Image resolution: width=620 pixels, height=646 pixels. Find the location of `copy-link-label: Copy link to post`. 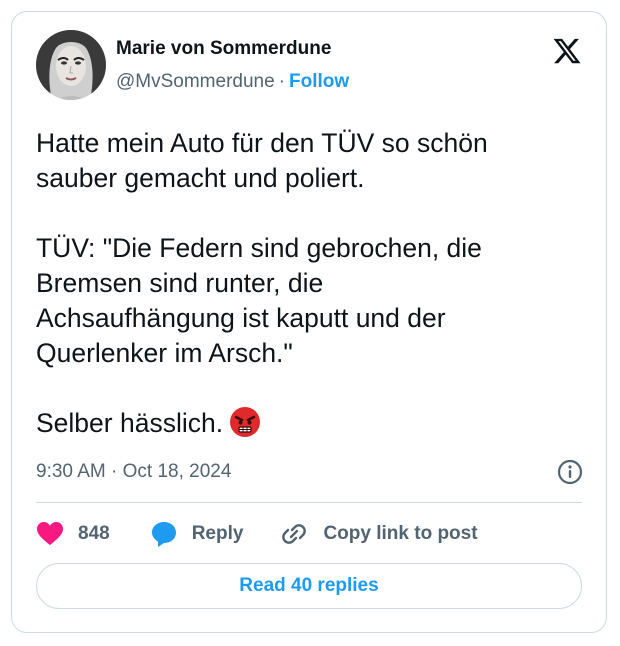

copy-link-label: Copy link to post is located at coordinates (400, 533).